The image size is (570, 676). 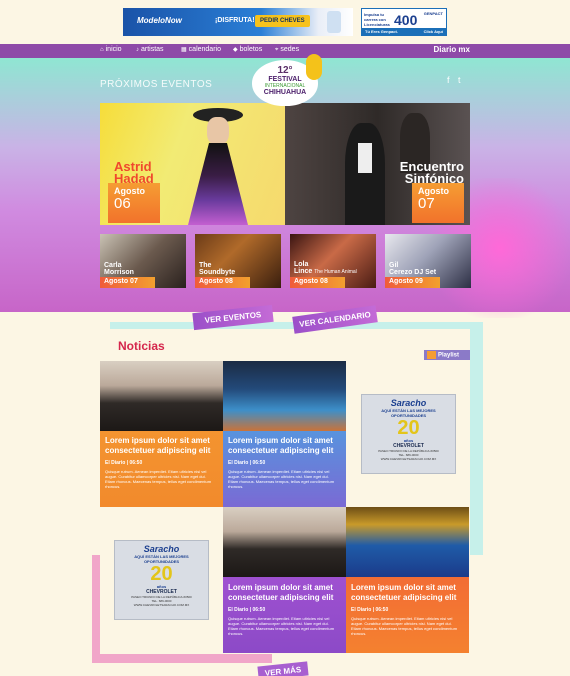 What do you see at coordinates (235, 50) in the screenshot?
I see `ticket-icon: ◆` at bounding box center [235, 50].